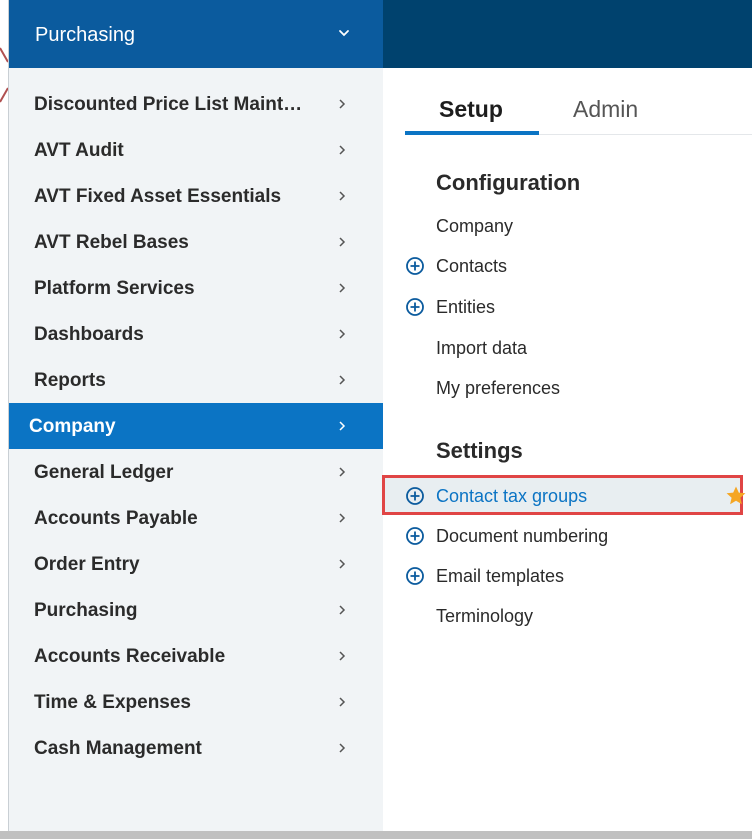  I want to click on menu-item-reports: Reports, so click(196, 380).